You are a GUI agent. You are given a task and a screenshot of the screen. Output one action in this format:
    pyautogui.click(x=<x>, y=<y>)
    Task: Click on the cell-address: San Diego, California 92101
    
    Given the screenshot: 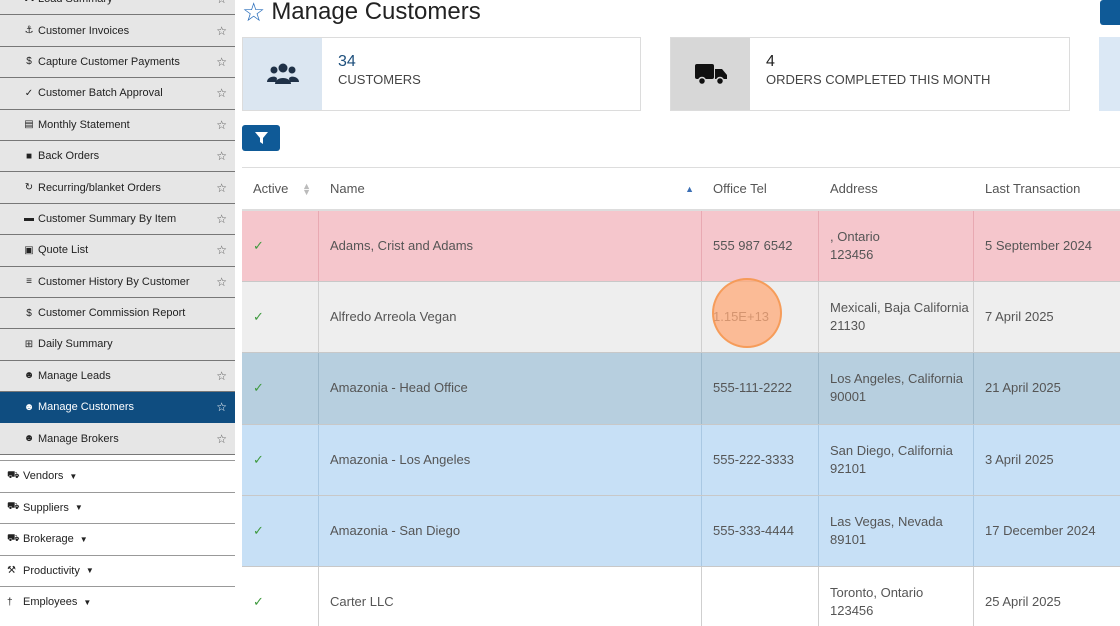 What is the action you would take?
    pyautogui.click(x=896, y=459)
    